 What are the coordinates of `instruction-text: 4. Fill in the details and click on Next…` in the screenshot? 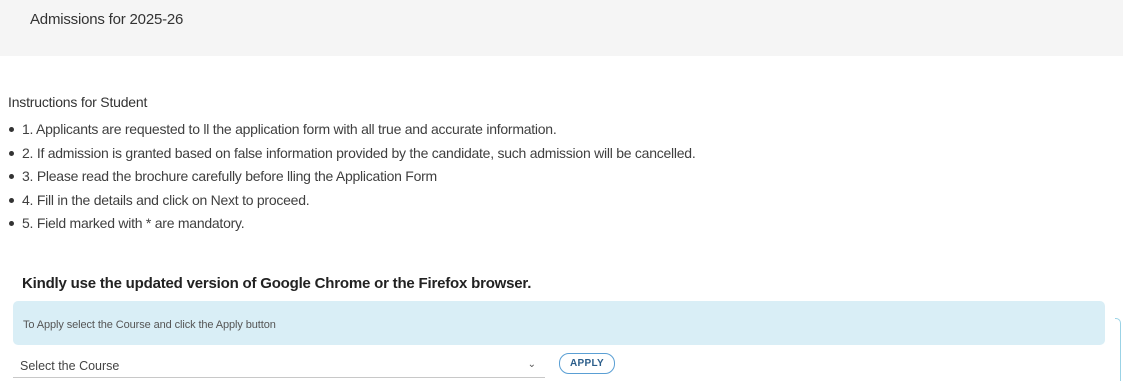 It's located at (166, 199).